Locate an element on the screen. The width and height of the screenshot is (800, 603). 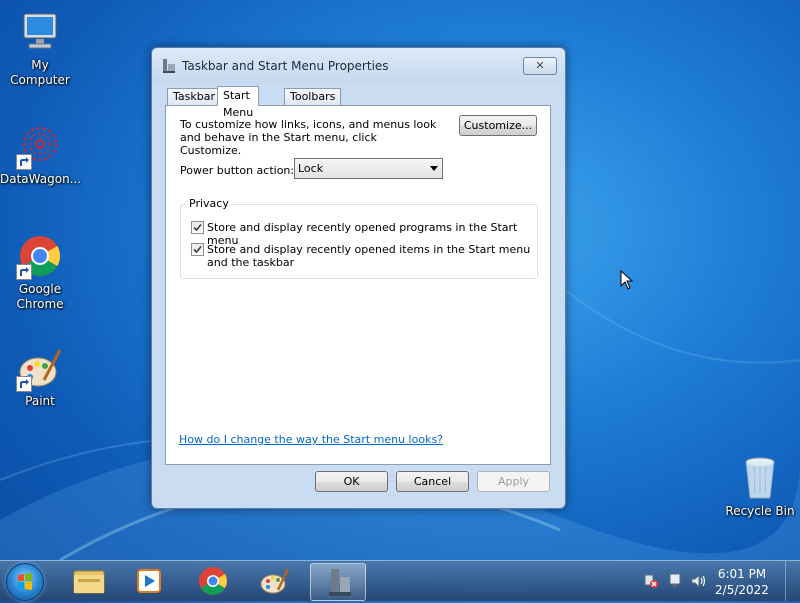
dialog-titlebar: Taskbar and Start Menu Properties ✕ is located at coordinates (358, 66).